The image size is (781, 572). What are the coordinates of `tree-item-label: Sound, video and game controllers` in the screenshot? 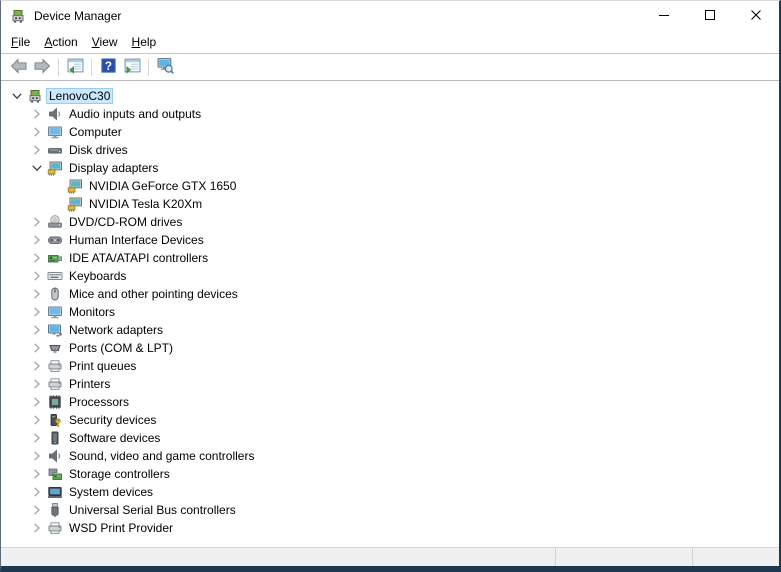 It's located at (162, 456).